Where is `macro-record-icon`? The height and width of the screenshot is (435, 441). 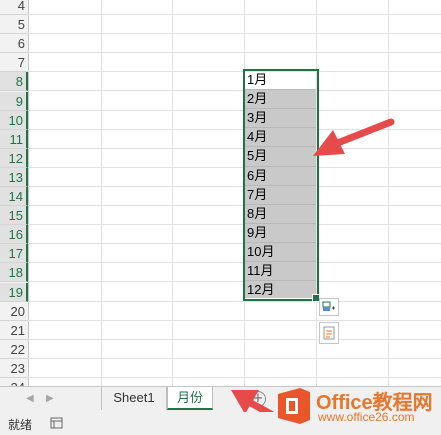 macro-record-icon is located at coordinates (57, 423).